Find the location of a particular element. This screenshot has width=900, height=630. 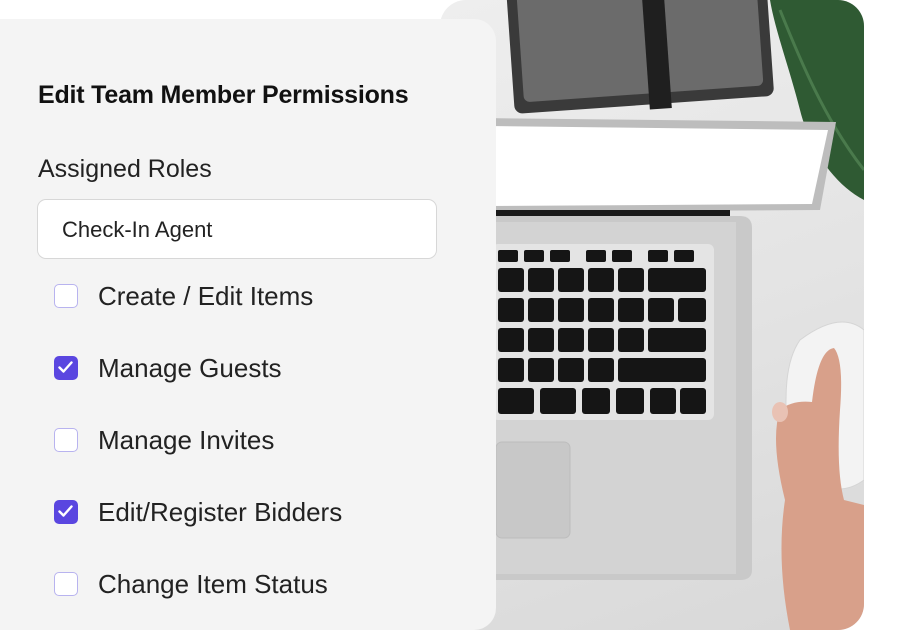

assigned-roles-input: Check-In Agent is located at coordinates (237, 229).